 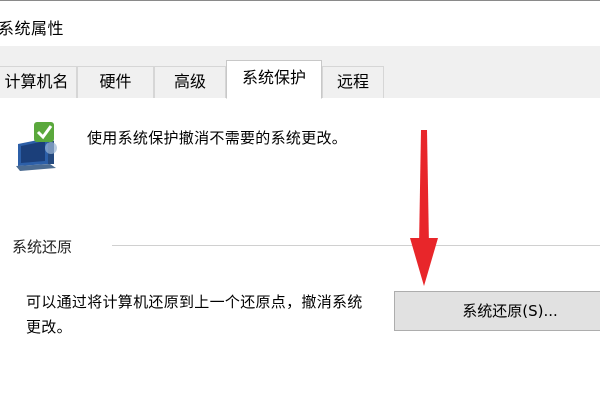 I want to click on tab-computer-name: 计算机名, so click(x=38, y=82).